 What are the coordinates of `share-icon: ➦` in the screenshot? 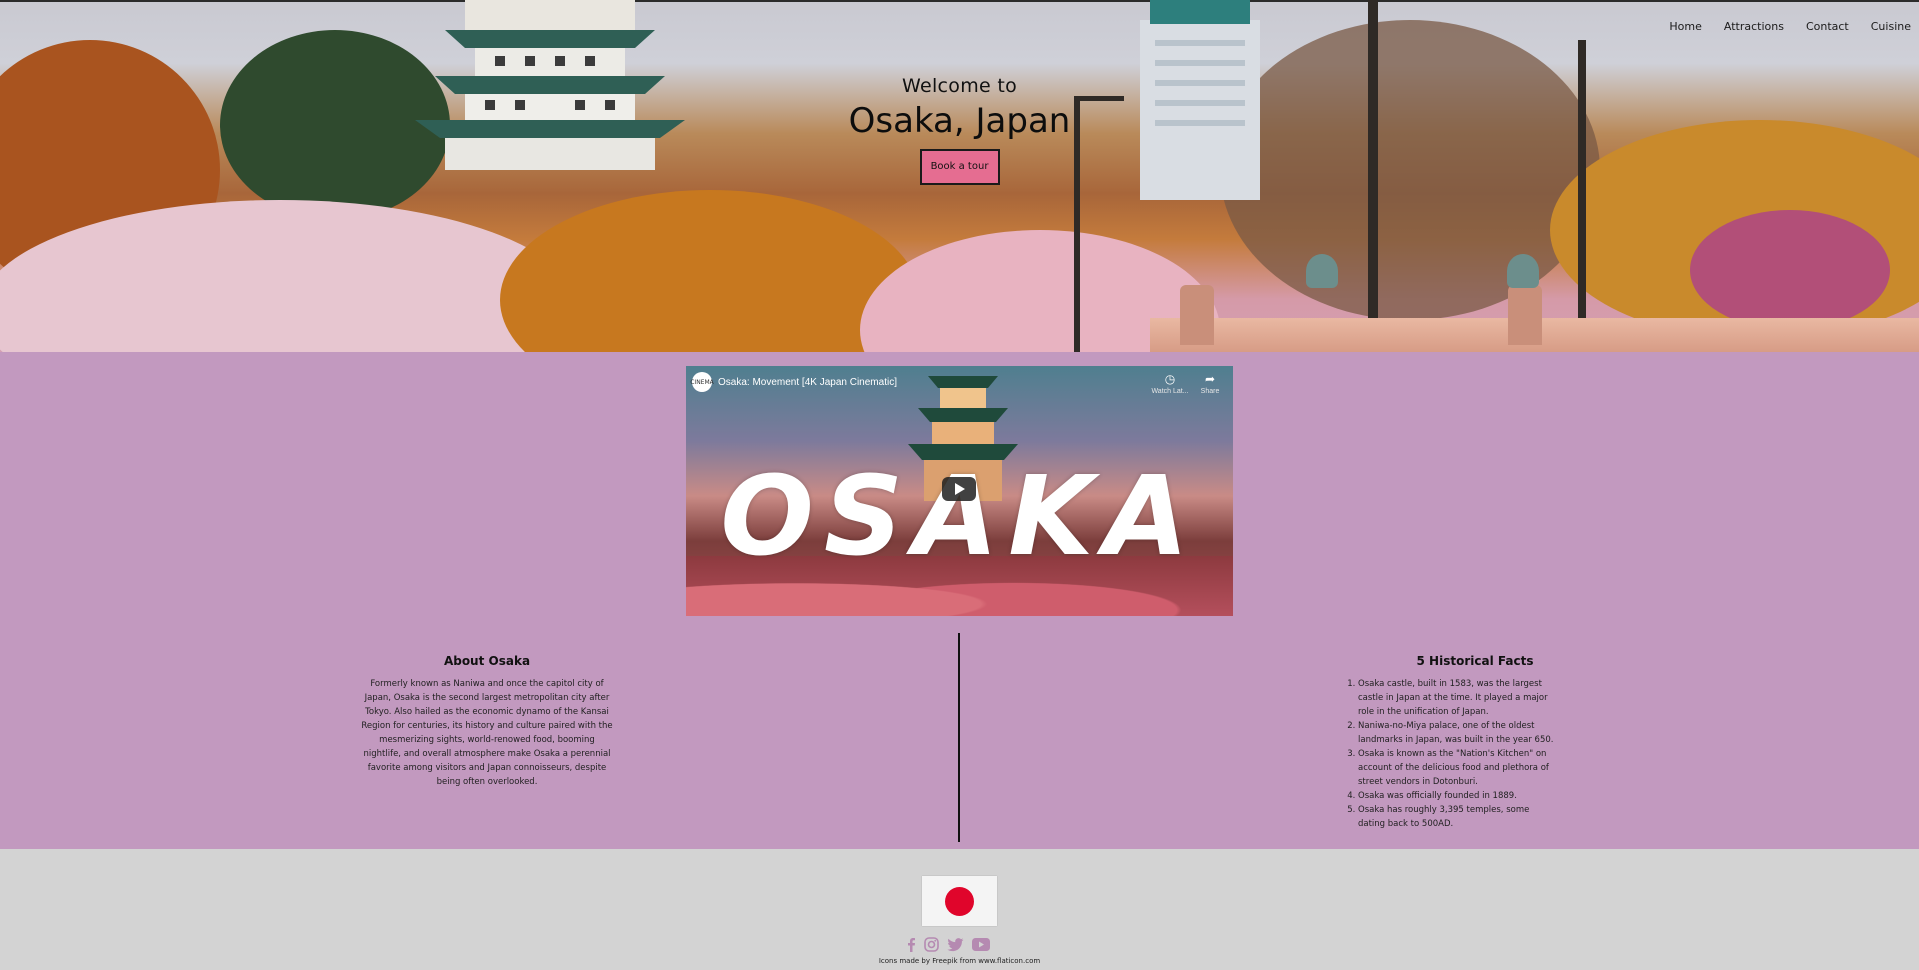 It's located at (1210, 379).